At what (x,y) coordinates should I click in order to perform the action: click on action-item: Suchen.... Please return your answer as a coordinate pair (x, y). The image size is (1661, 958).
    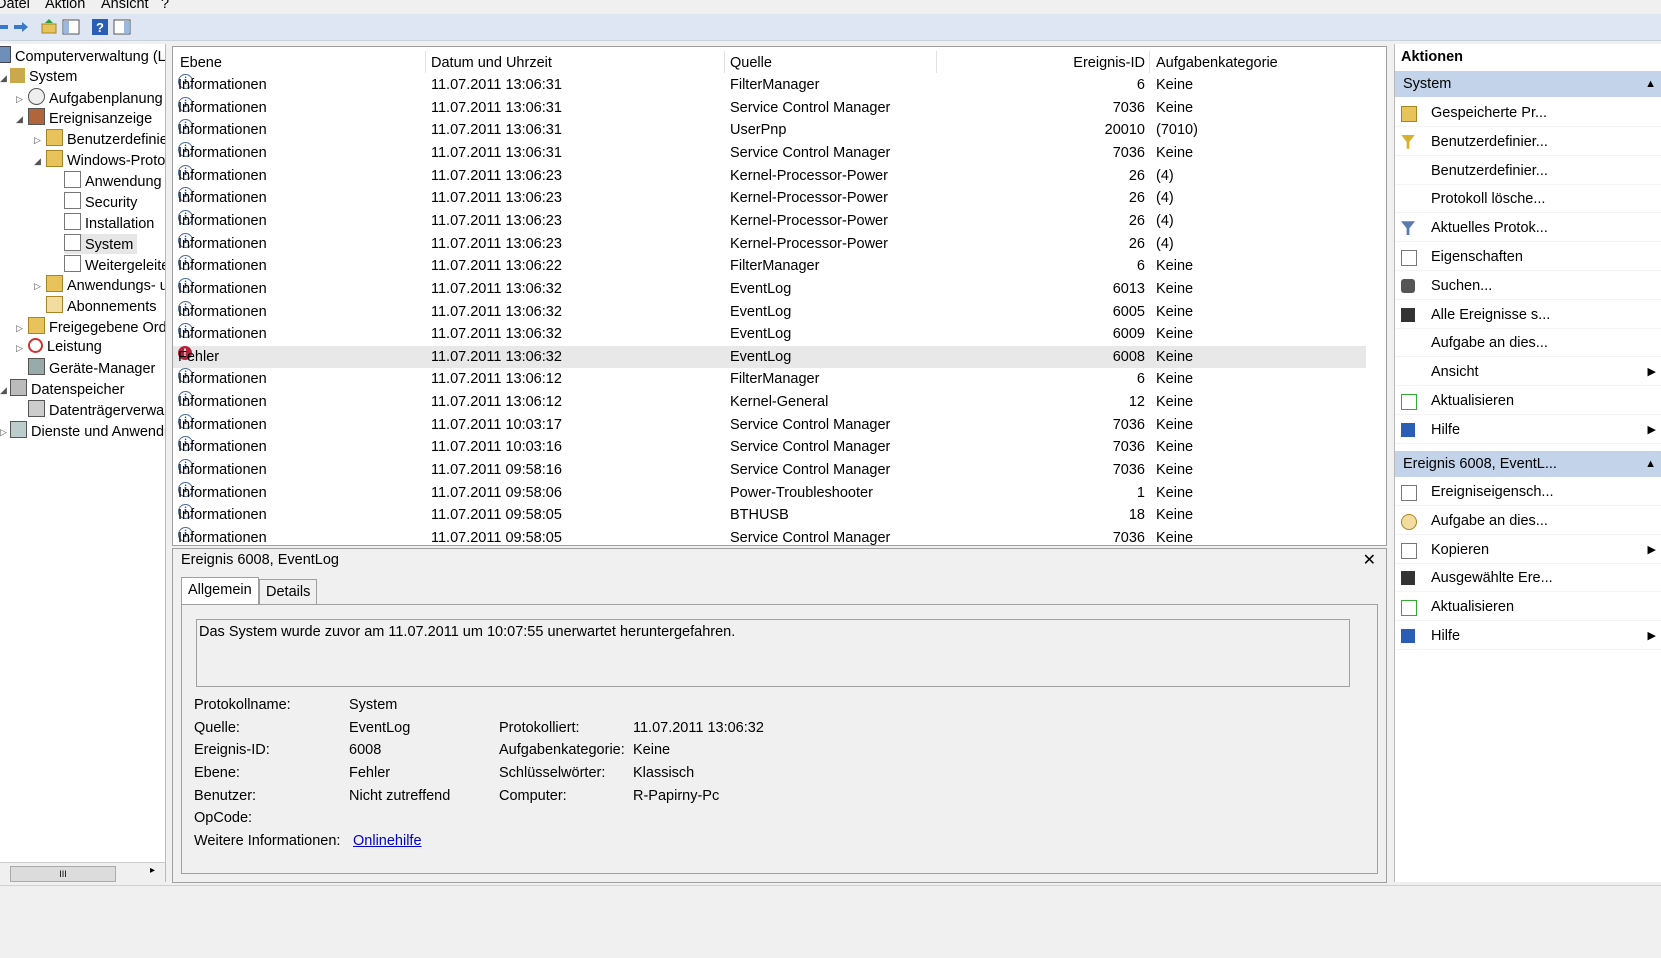
    Looking at the image, I should click on (1528, 286).